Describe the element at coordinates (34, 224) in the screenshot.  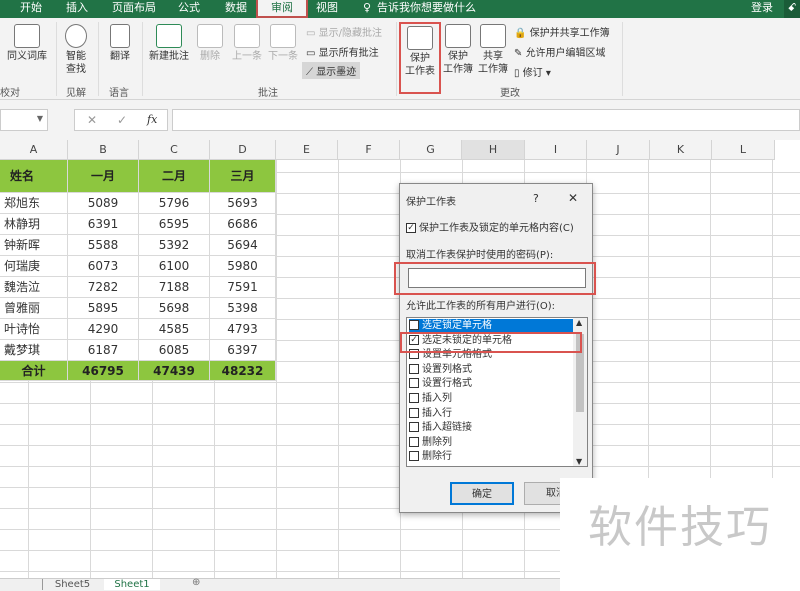
I see `table-cell: 林静玥` at that location.